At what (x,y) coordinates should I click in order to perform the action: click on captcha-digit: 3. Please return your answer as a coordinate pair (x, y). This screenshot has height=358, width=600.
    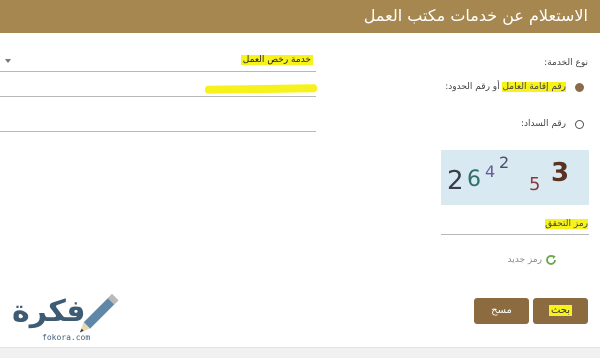
    Looking at the image, I should click on (560, 173).